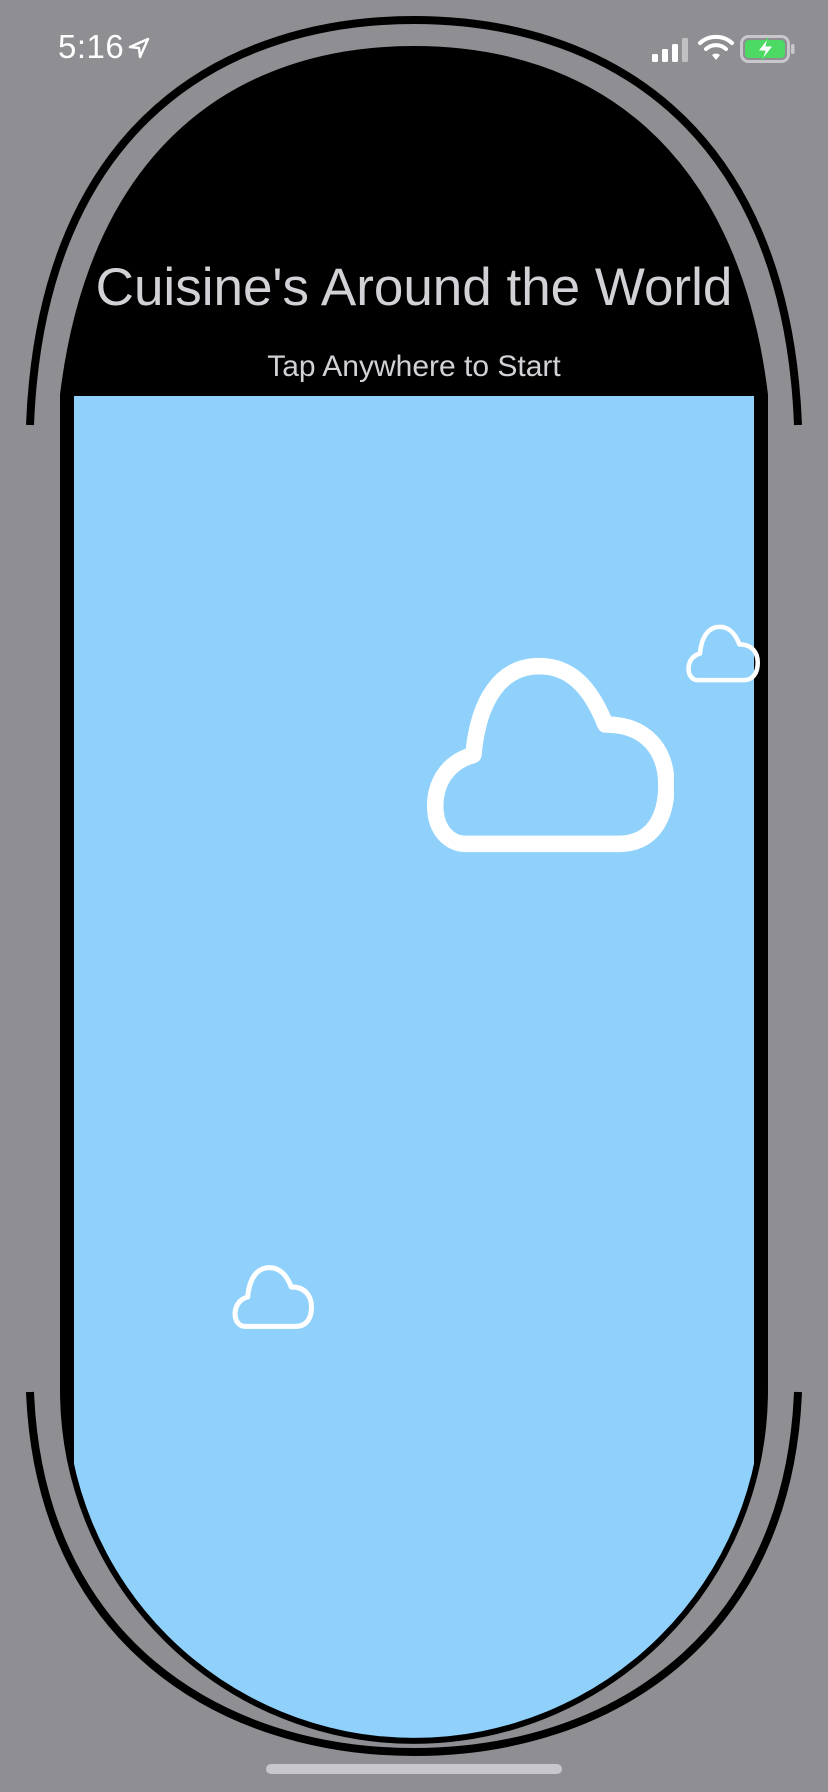 Image resolution: width=828 pixels, height=1792 pixels. What do you see at coordinates (550, 755) in the screenshot?
I see `cloud-icon-large` at bounding box center [550, 755].